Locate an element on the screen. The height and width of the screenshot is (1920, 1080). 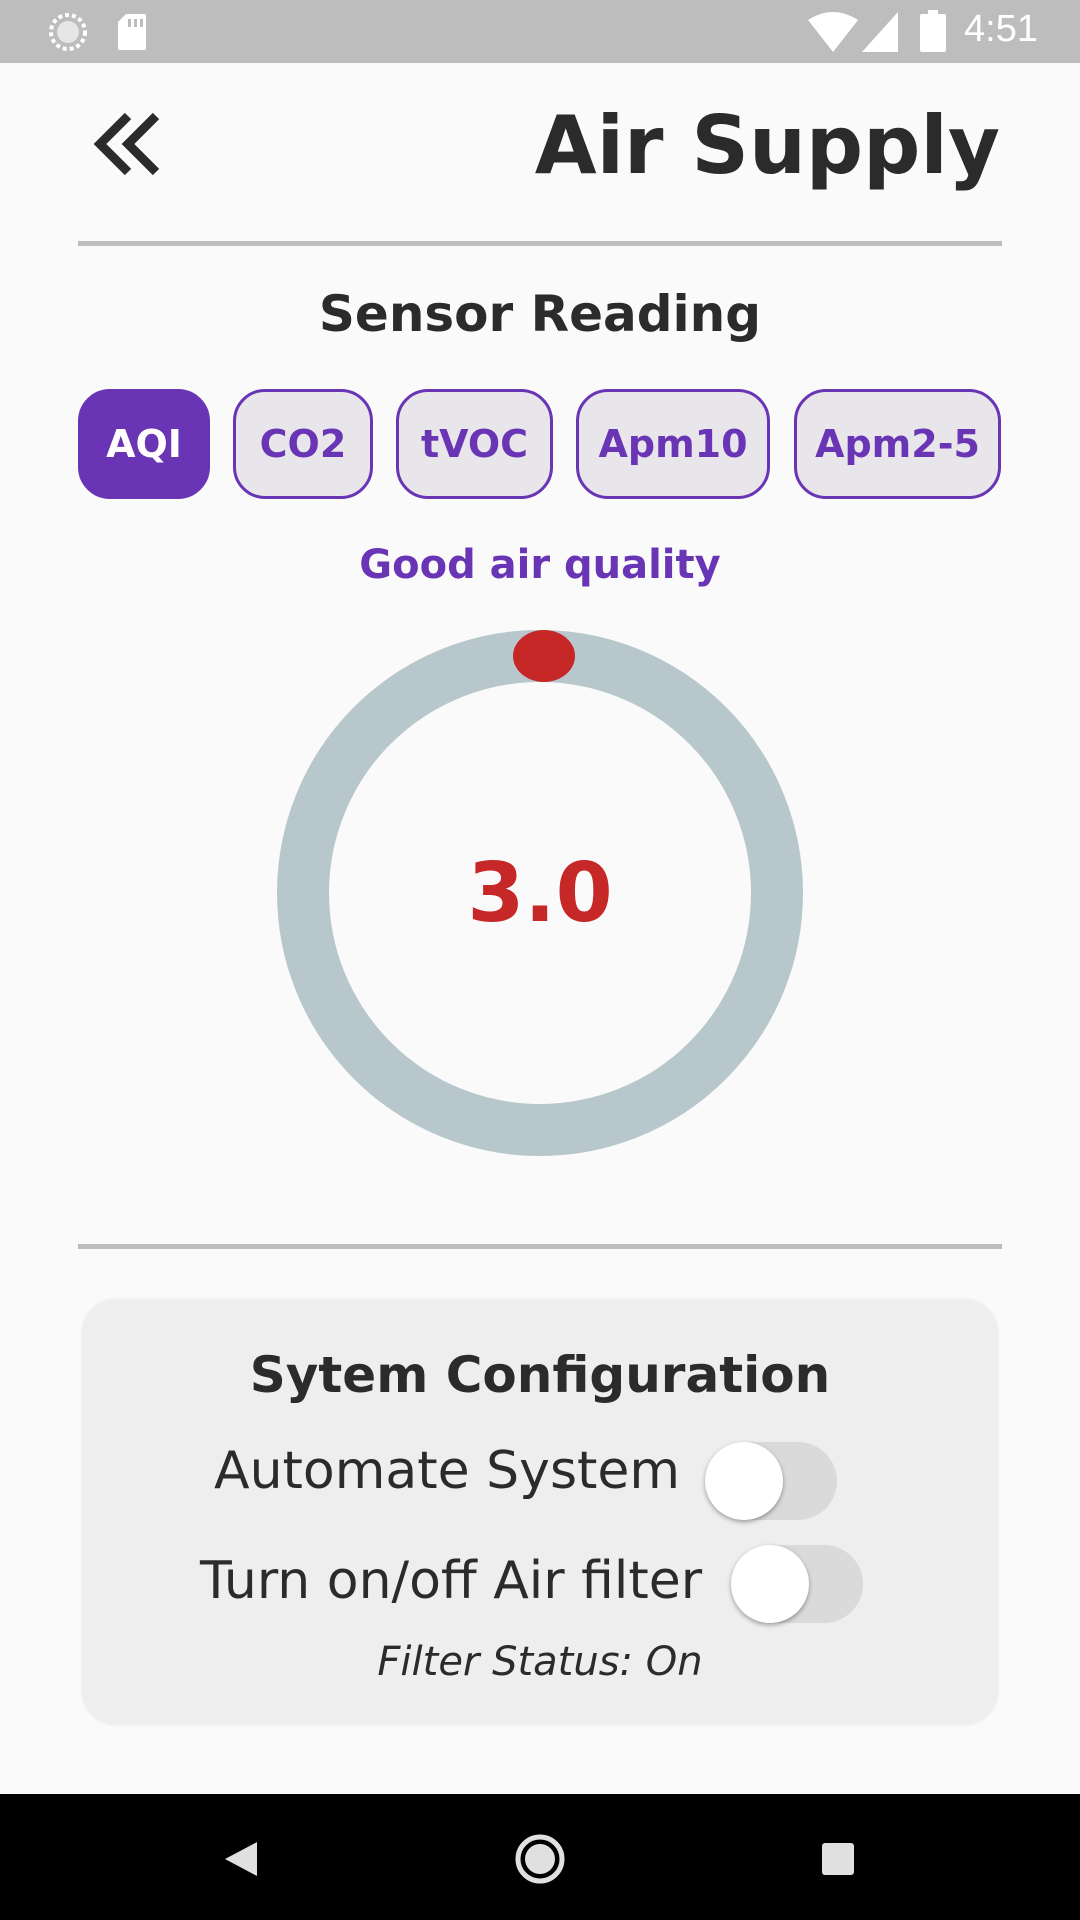
home-circle-icon is located at coordinates (540, 1859).